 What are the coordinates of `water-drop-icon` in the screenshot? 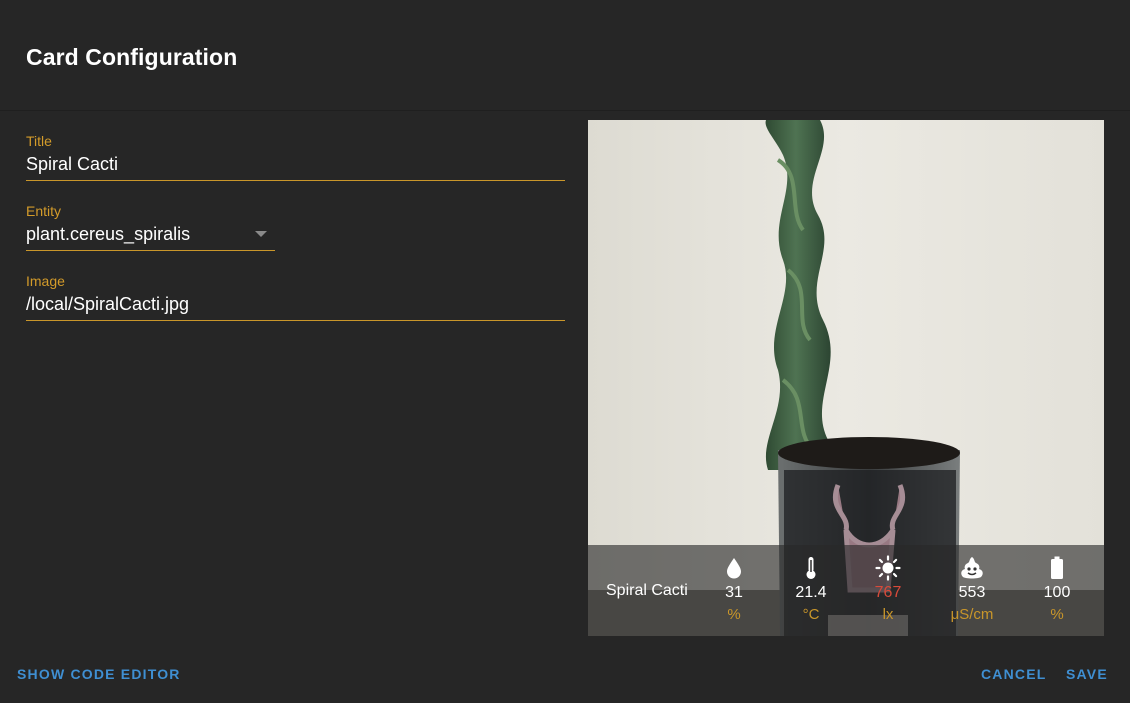 It's located at (734, 568).